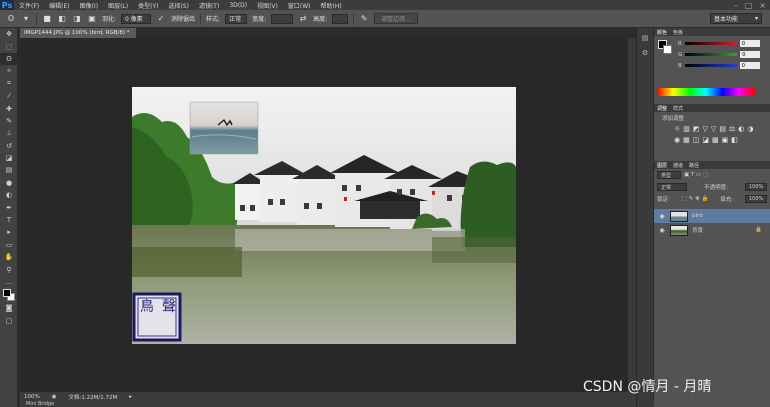 The height and width of the screenshot is (407, 770). I want to click on add-selection-icon: ◧, so click(62, 19).